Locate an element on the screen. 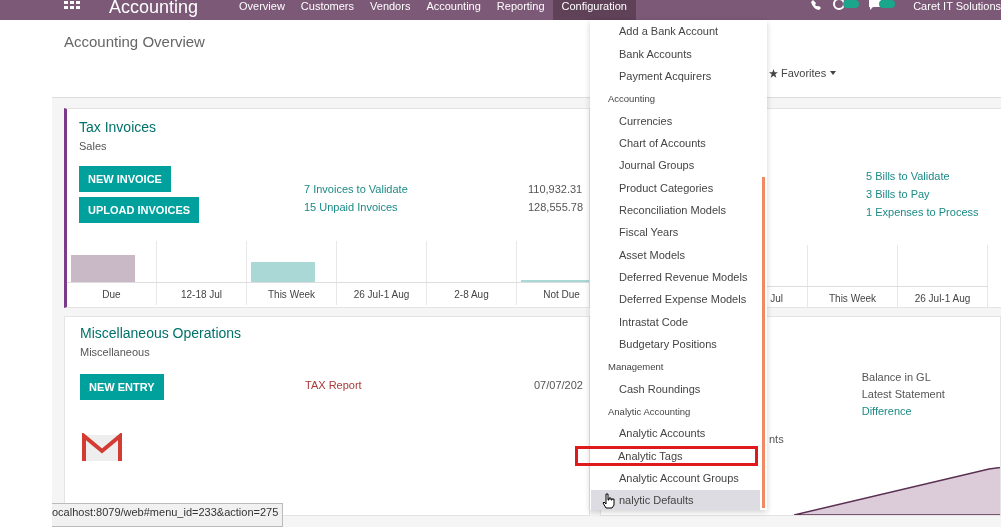 This screenshot has width=1001, height=527. page-title: Accounting Overview is located at coordinates (134, 41).